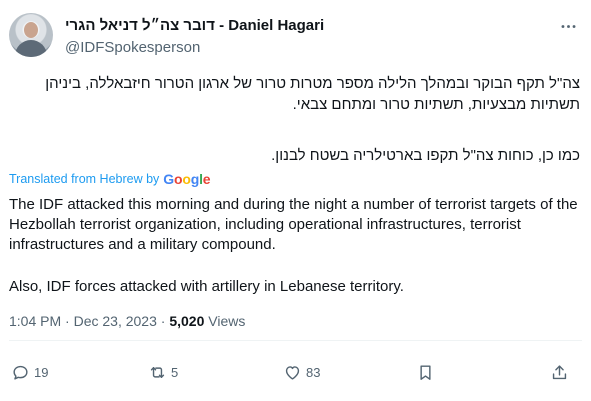  Describe the element at coordinates (301, 372) in the screenshot. I see `like-button: 83` at that location.